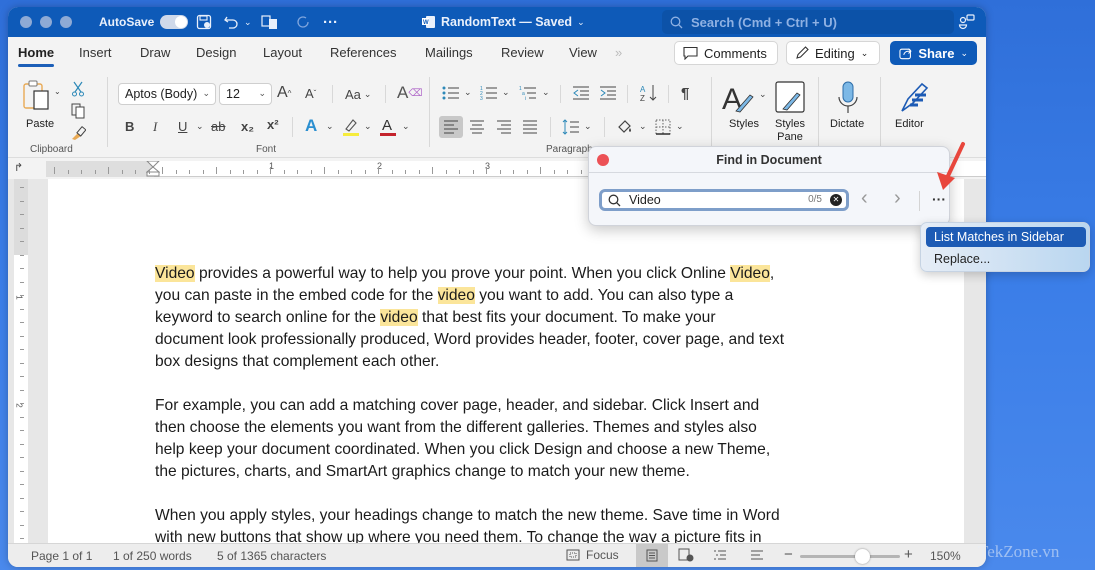 Image resolution: width=1095 pixels, height=570 pixels. What do you see at coordinates (945, 556) in the screenshot?
I see `zoom-level: 150%` at bounding box center [945, 556].